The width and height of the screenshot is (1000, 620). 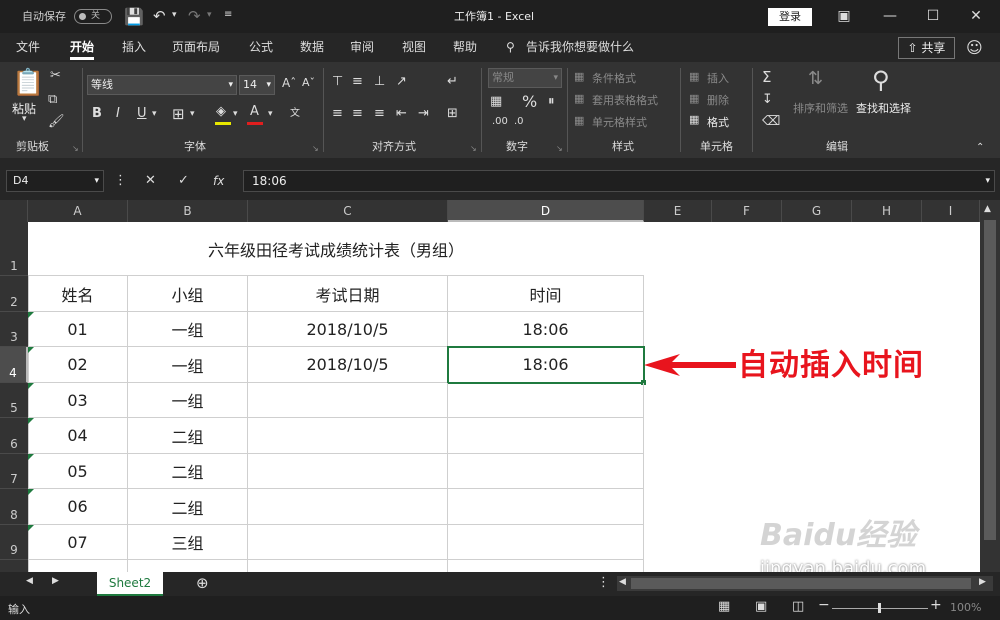 I want to click on column-header-a: A, so click(x=78, y=211).